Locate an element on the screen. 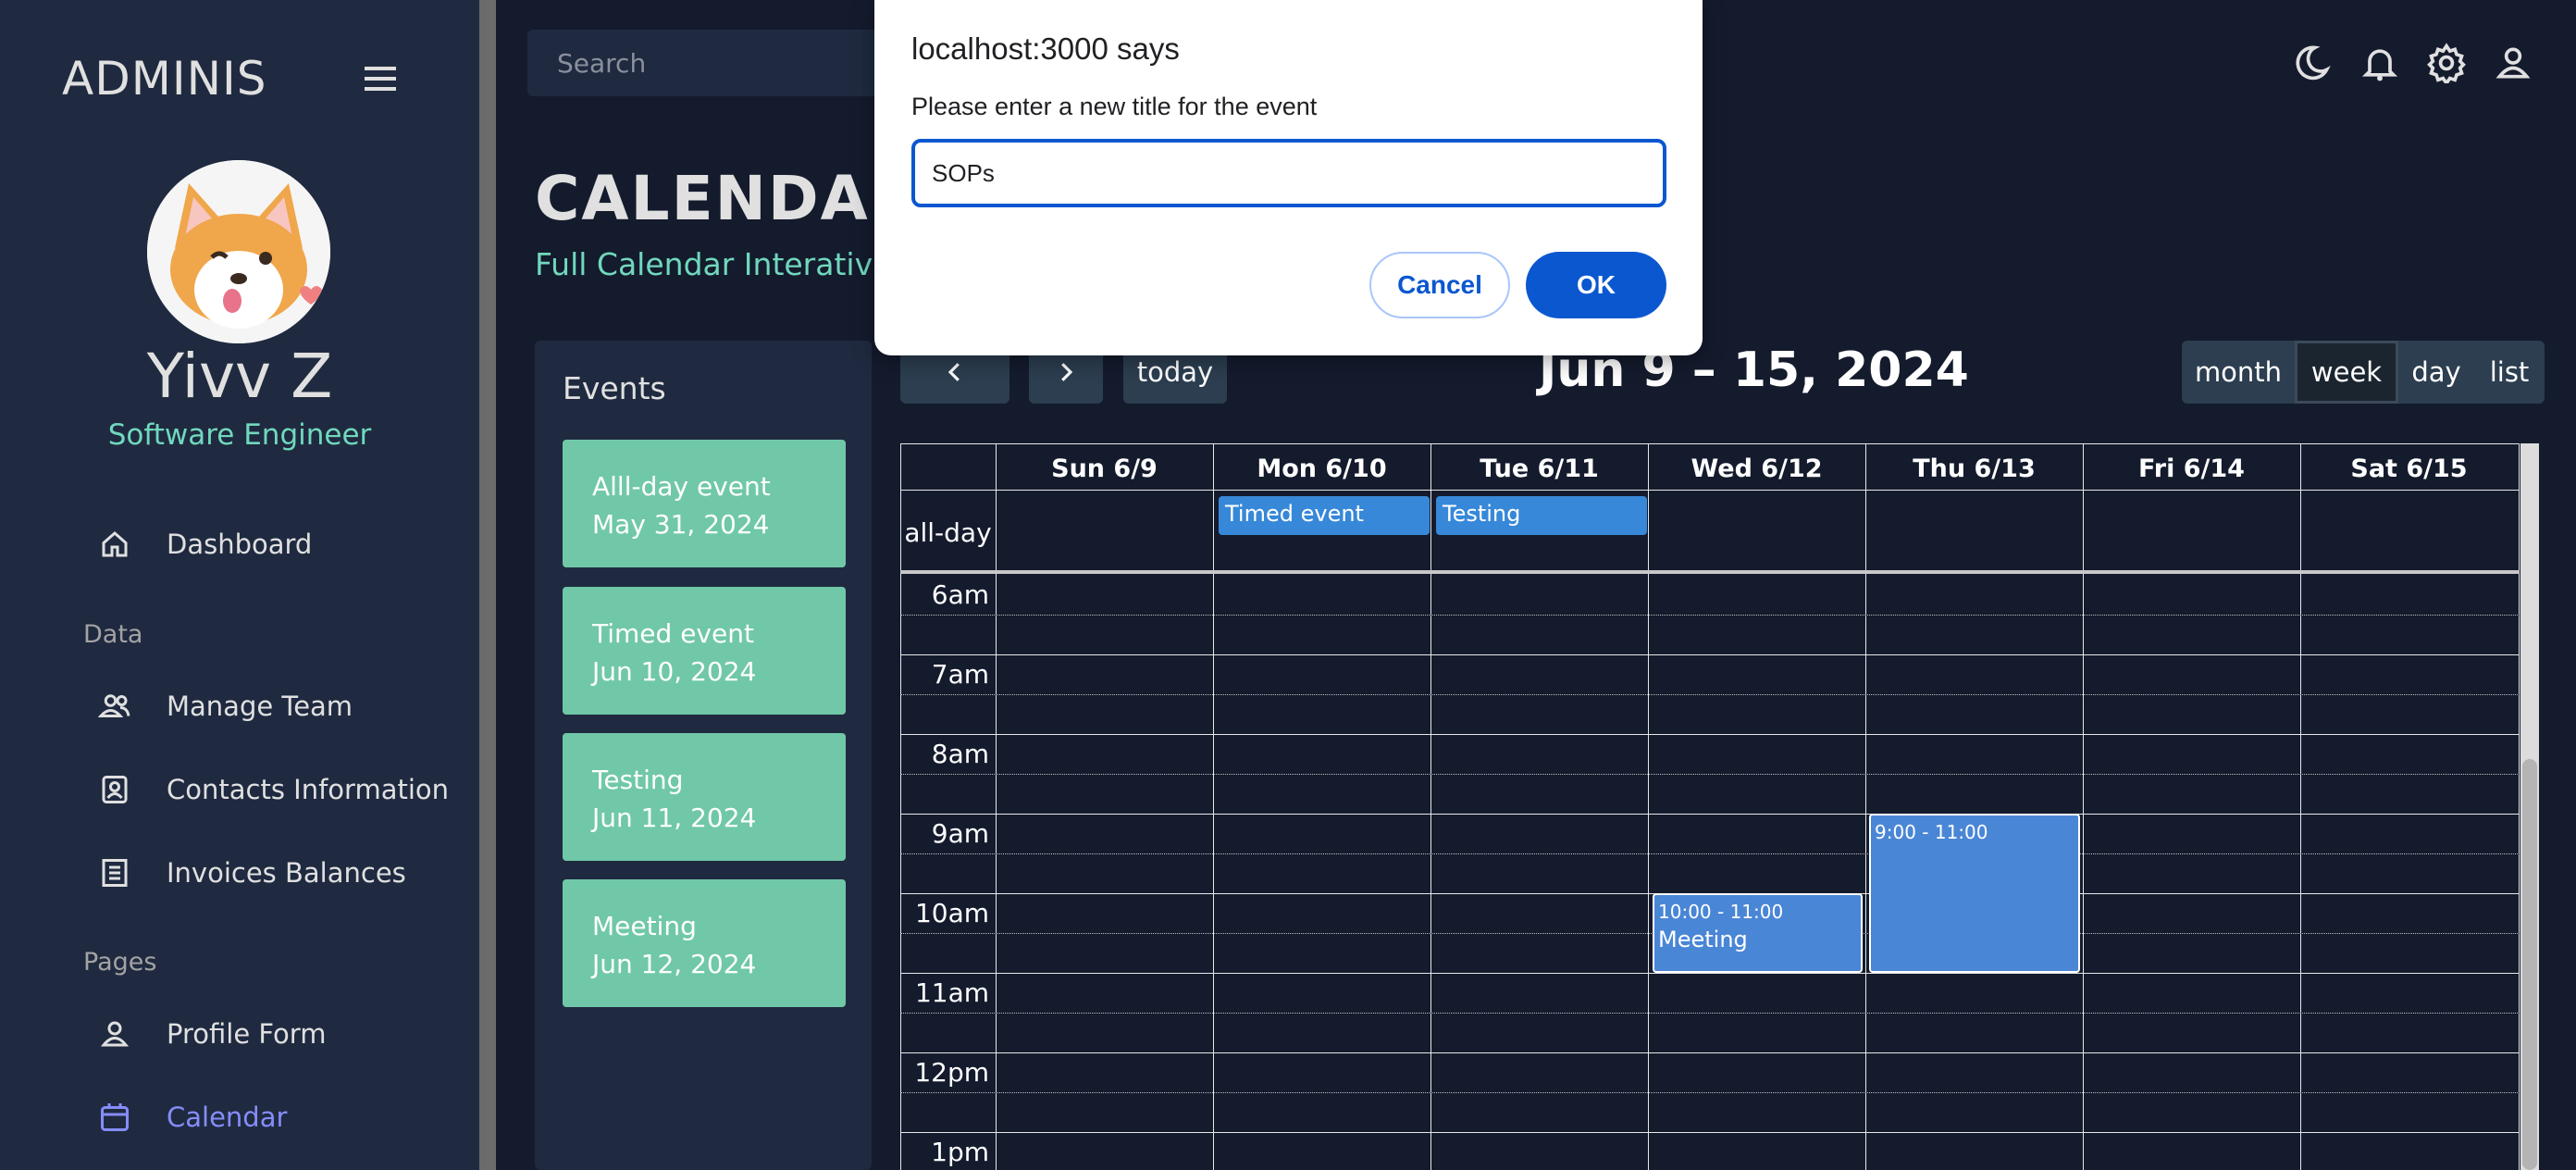 Image resolution: width=2576 pixels, height=1170 pixels. sidebar-item-profile-form: Profile Form is located at coordinates (210, 1034).